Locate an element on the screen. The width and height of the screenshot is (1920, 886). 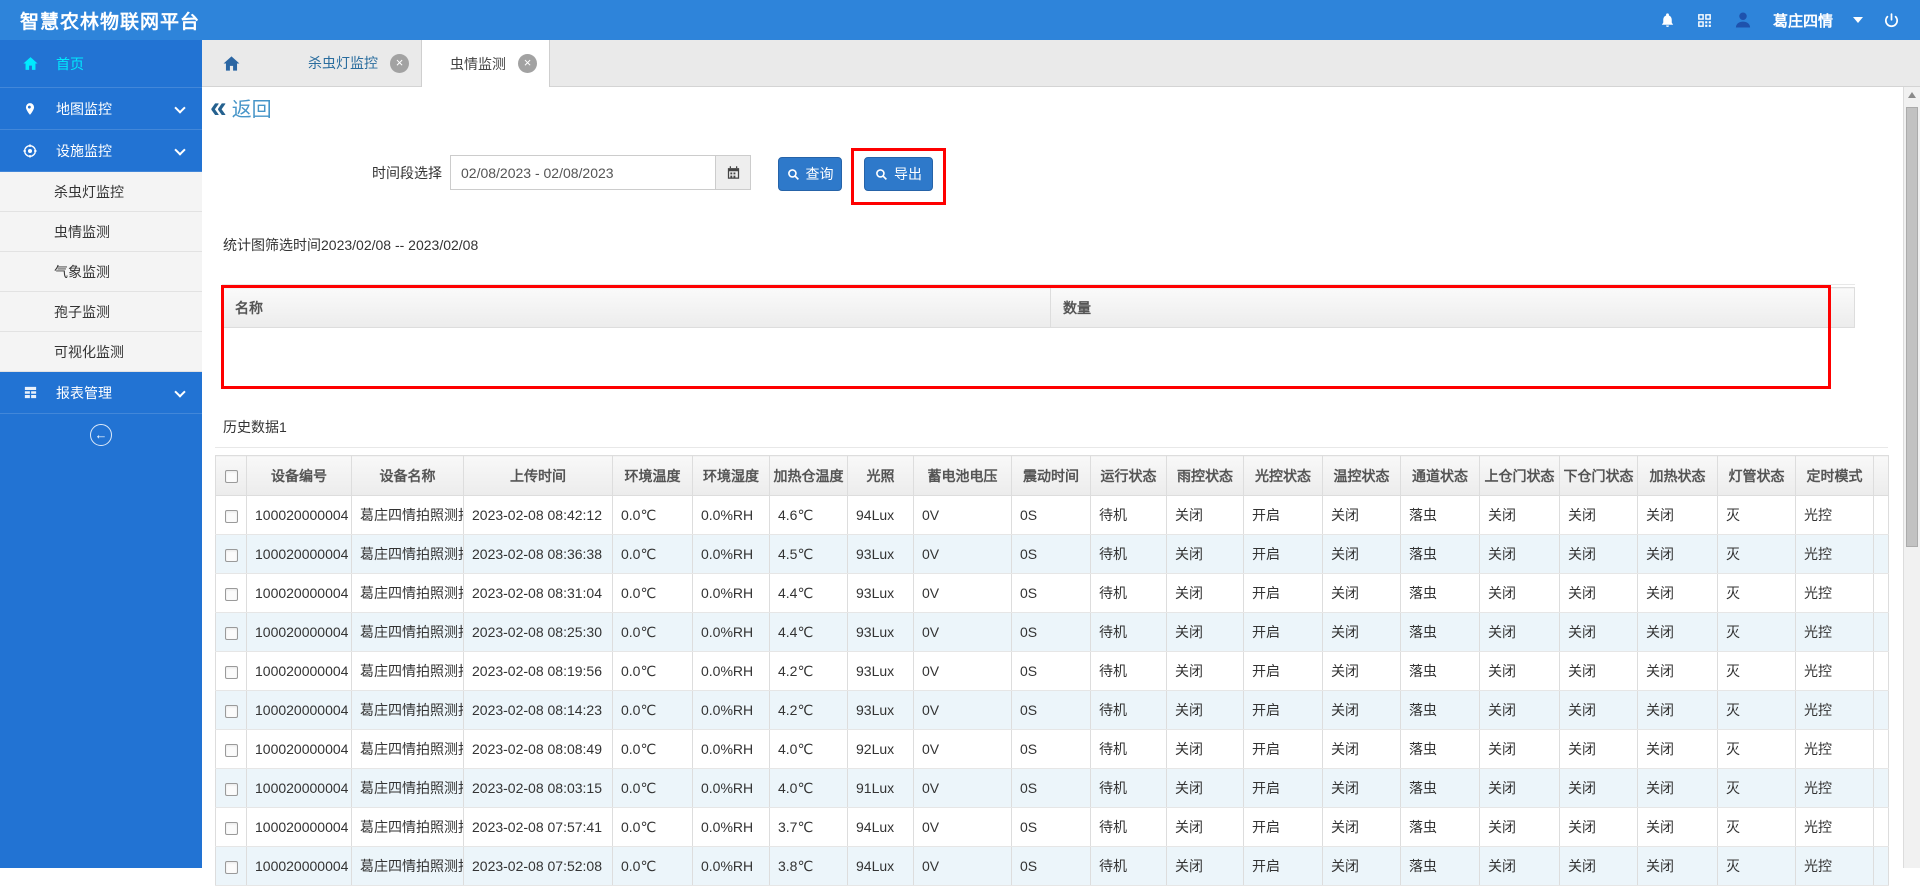
sidebar-item-map-monitor: 地图监控 is located at coordinates (101, 109).